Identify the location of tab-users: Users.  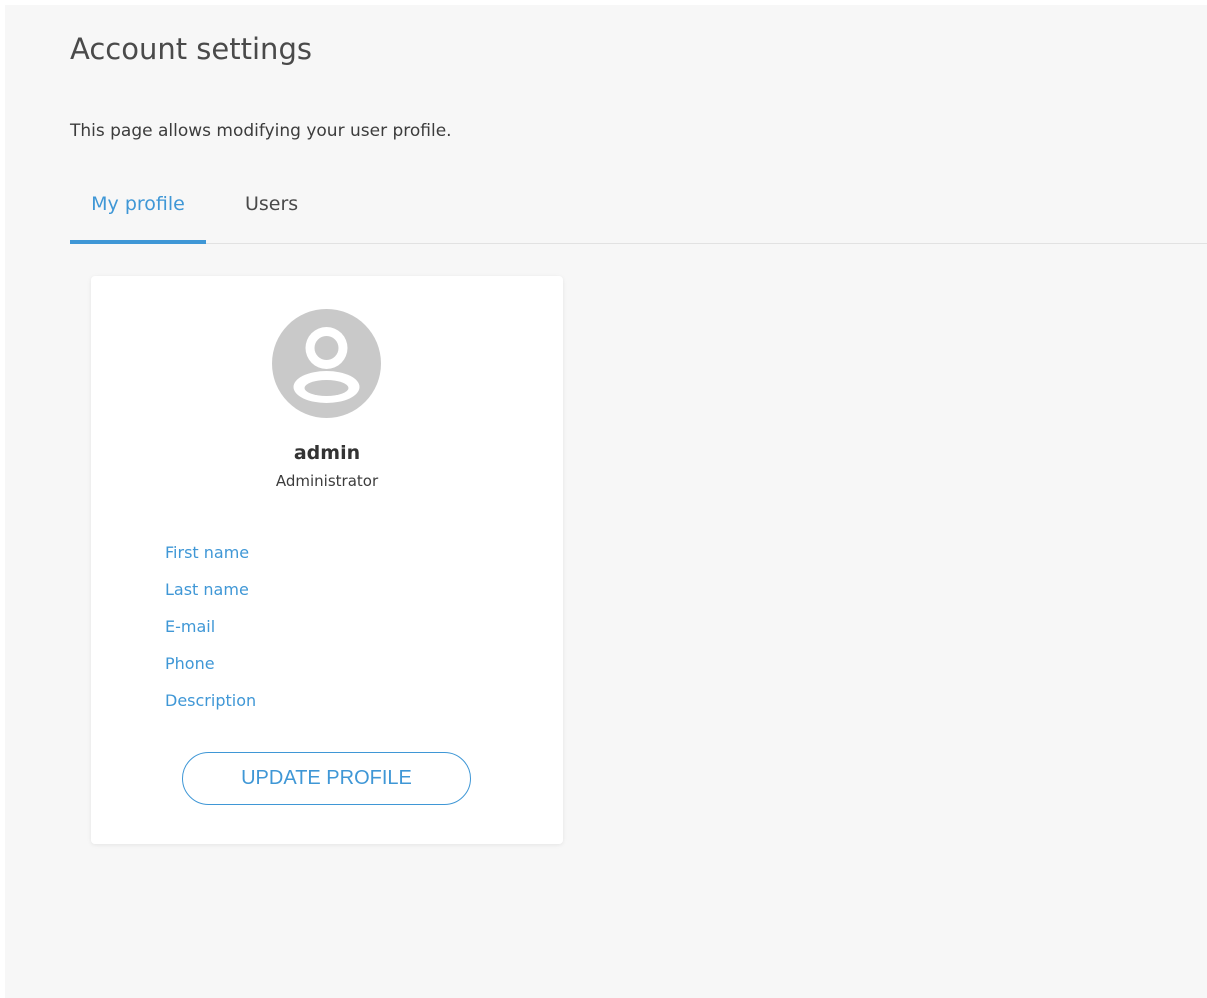
(276, 213).